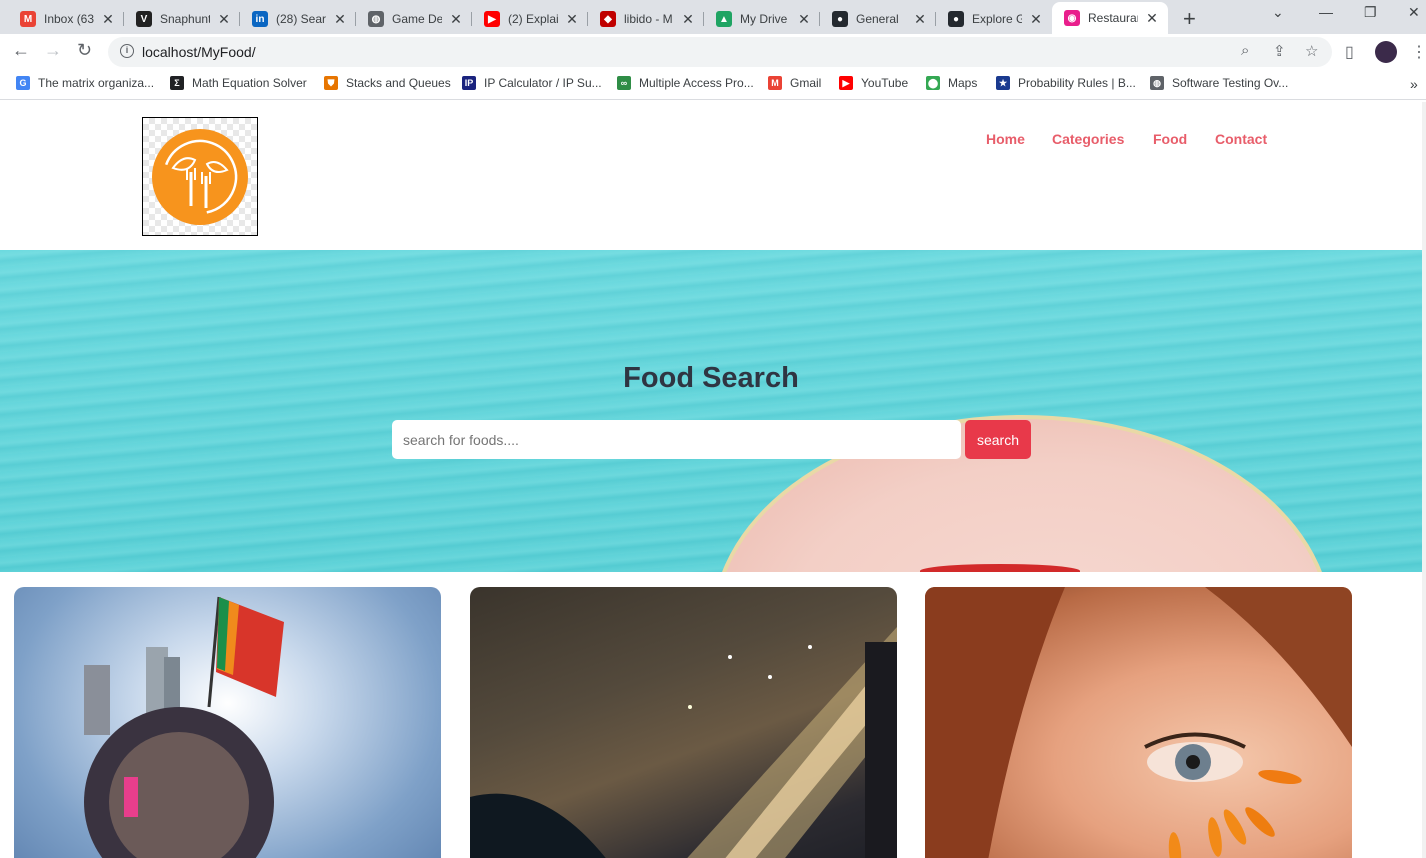 Image resolution: width=1426 pixels, height=858 pixels. I want to click on face-with-petals-image, so click(1138, 722).